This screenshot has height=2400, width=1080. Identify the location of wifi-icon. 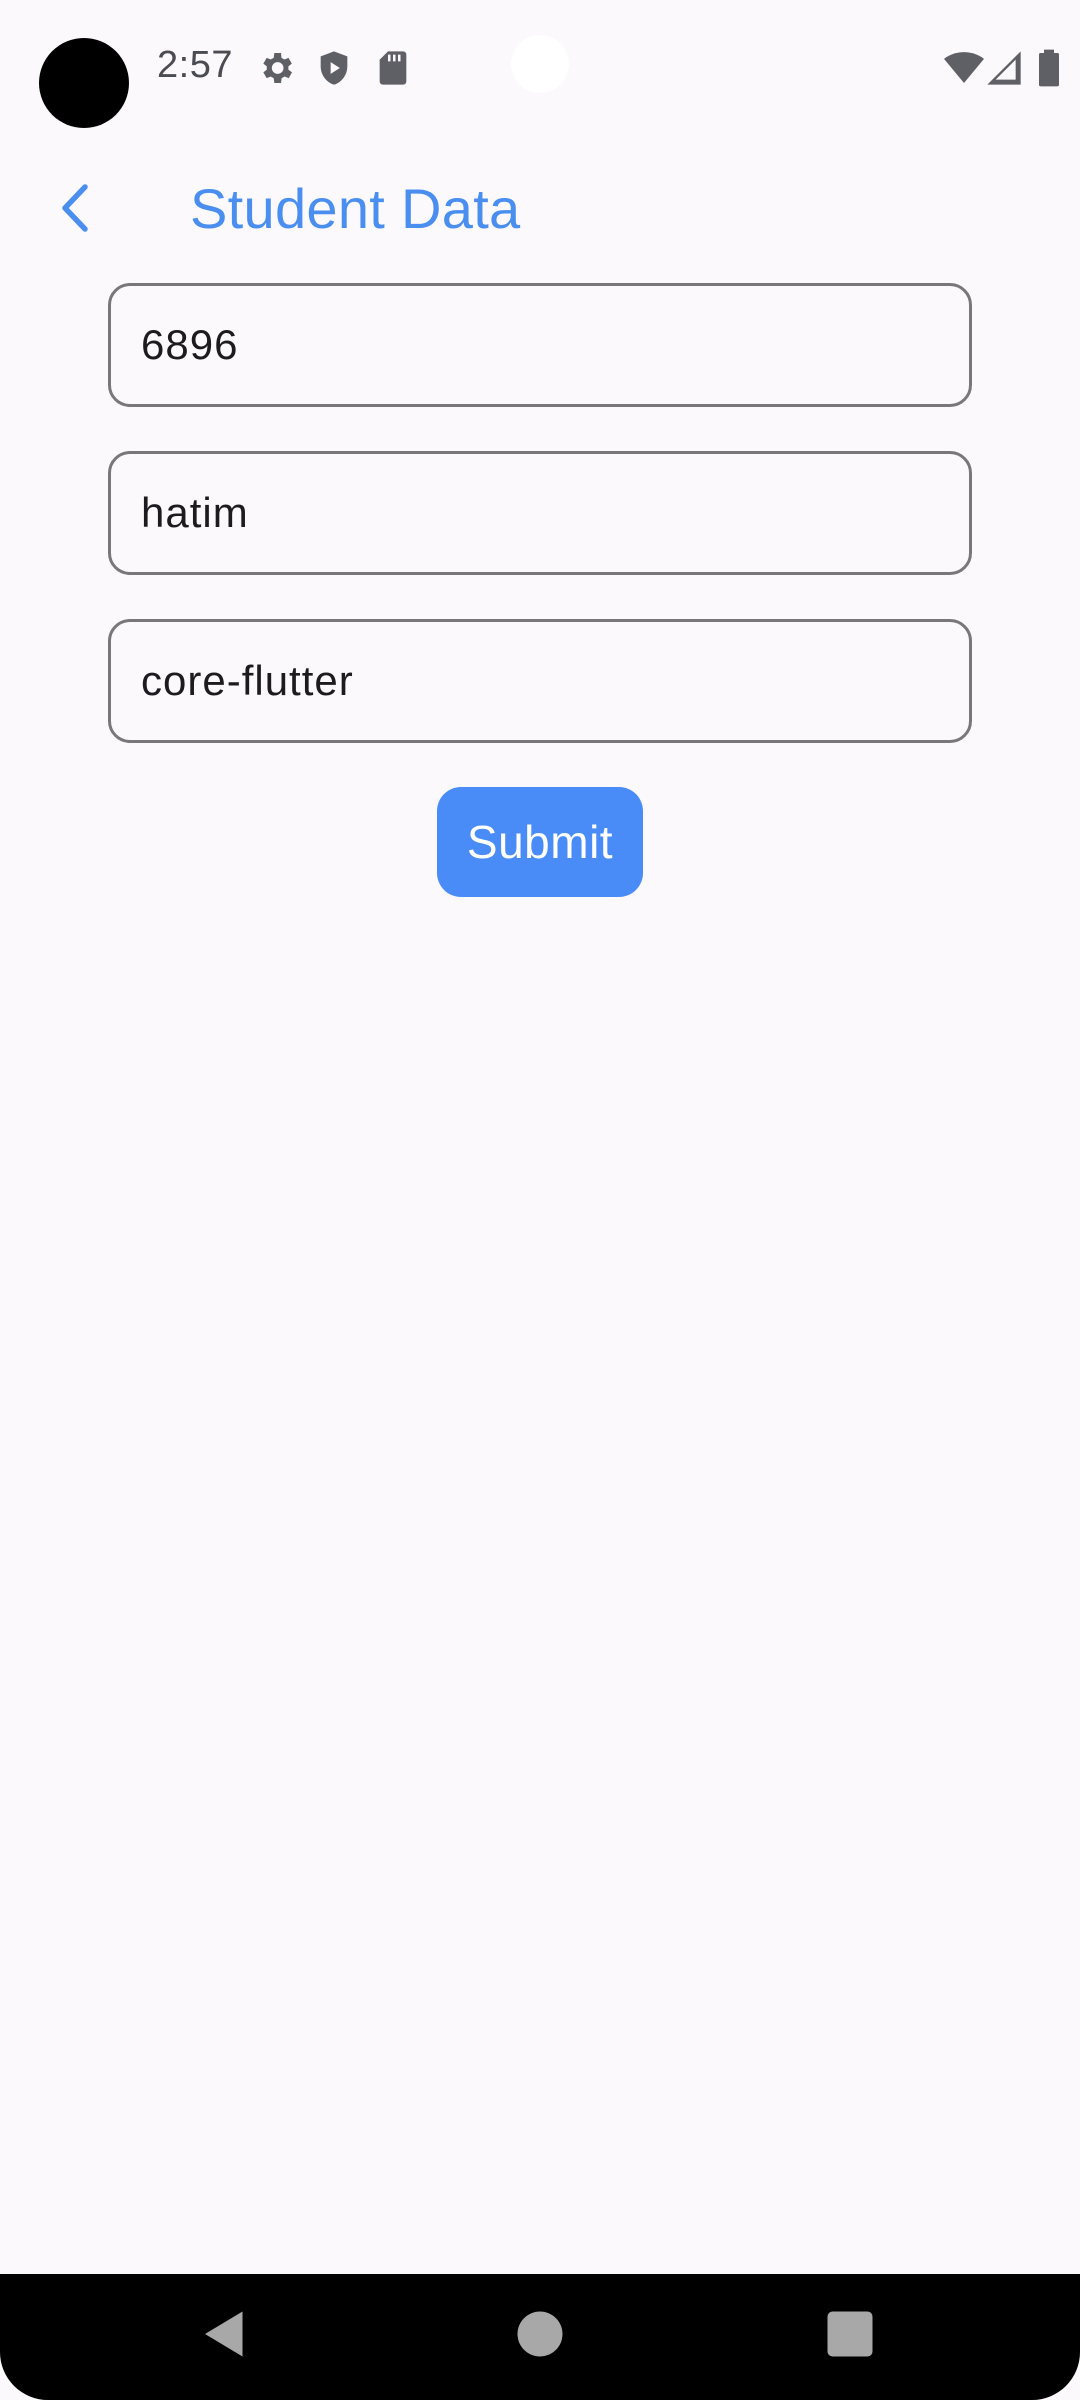
(964, 68).